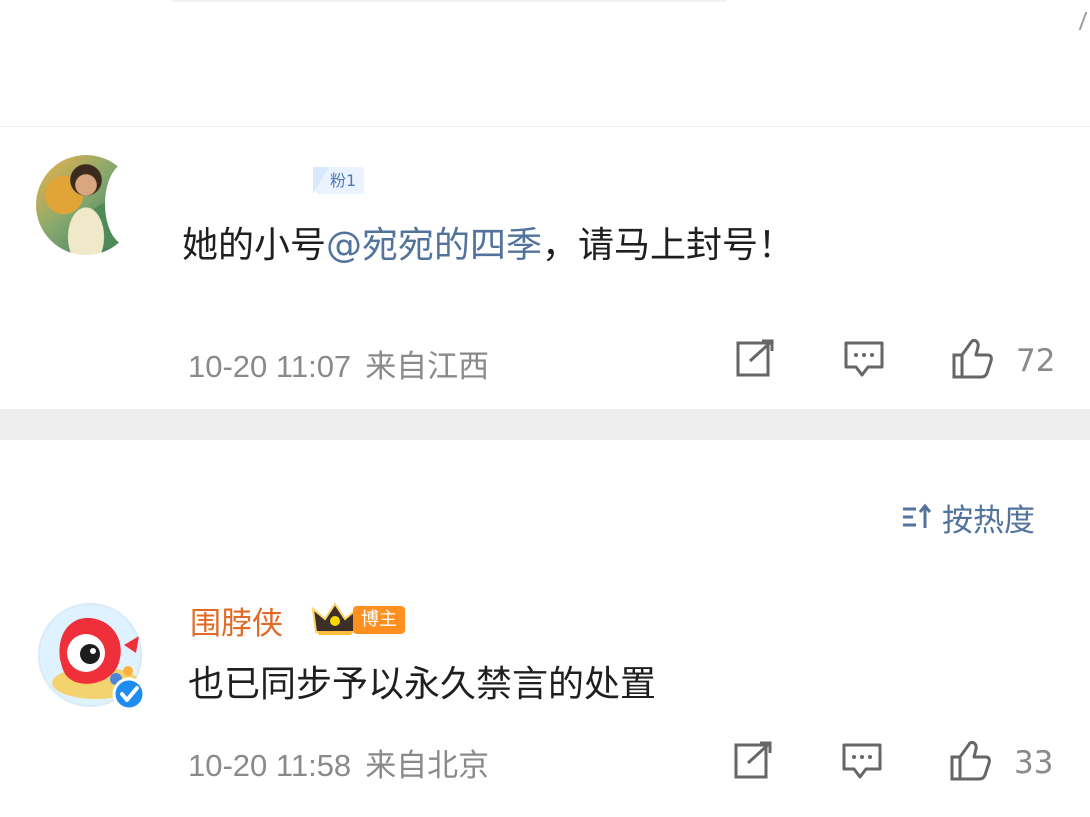  What do you see at coordinates (379, 620) in the screenshot?
I see `blogger-badge: 博主` at bounding box center [379, 620].